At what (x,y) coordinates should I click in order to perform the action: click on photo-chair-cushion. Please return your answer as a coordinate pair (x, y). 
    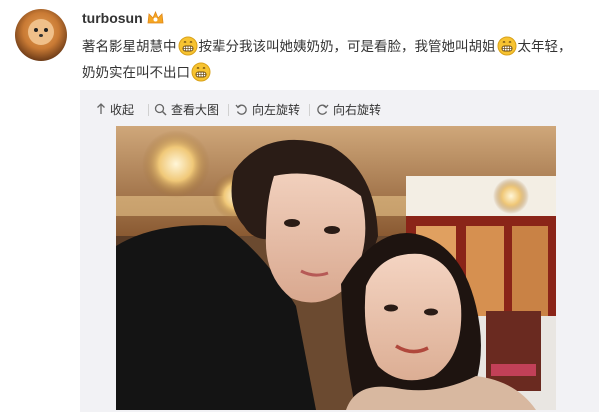
    Looking at the image, I should click on (513, 370).